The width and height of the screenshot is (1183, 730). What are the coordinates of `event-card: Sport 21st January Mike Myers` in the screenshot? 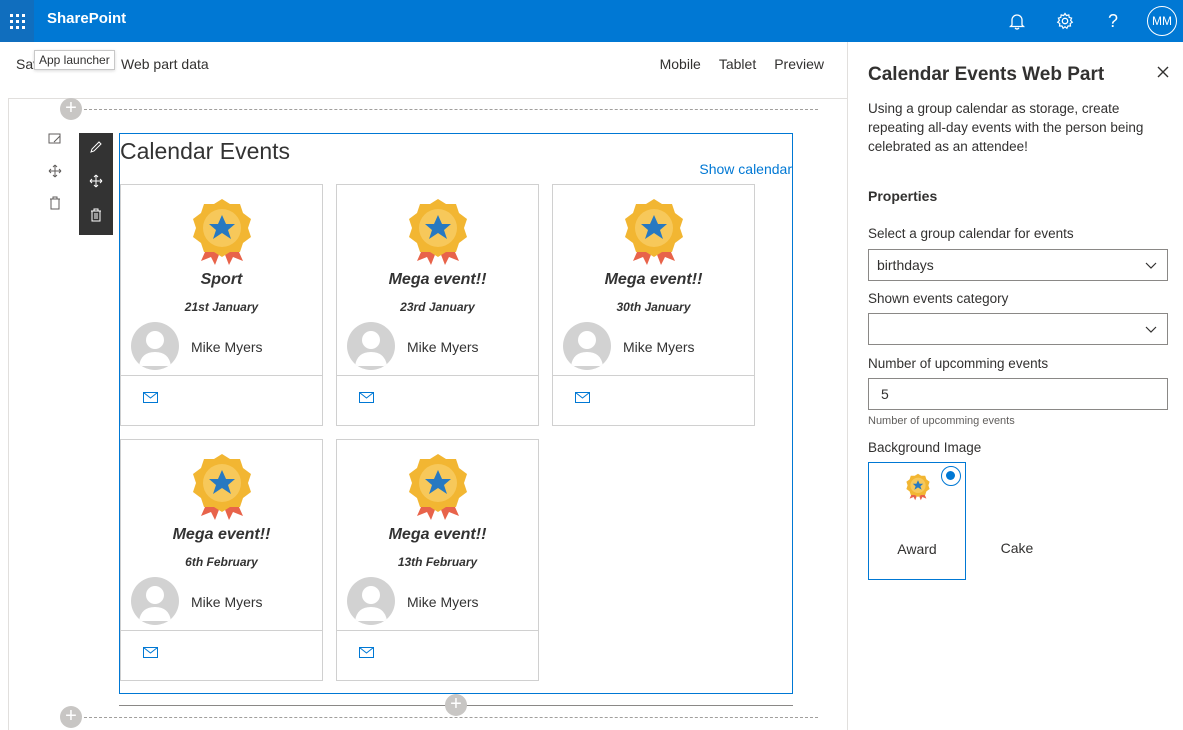 It's located at (221, 305).